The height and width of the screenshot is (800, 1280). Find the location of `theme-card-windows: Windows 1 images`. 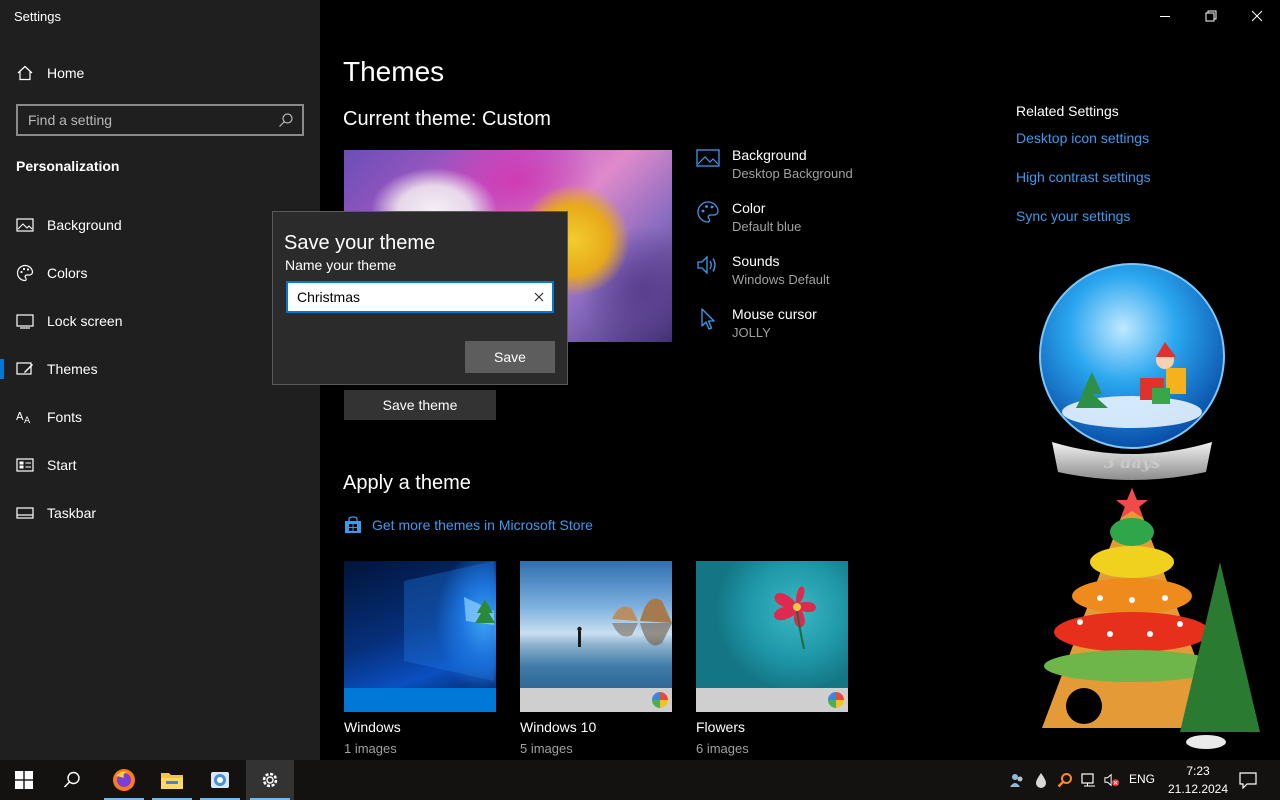

theme-card-windows: Windows 1 images is located at coordinates (420, 658).